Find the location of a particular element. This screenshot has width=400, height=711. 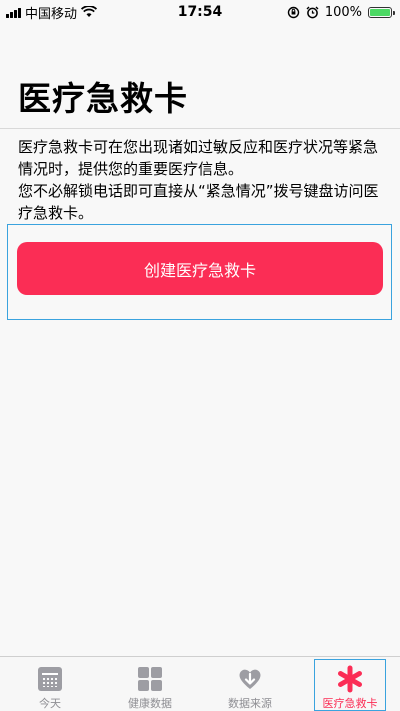

status-left: 中国移动 is located at coordinates (52, 12).